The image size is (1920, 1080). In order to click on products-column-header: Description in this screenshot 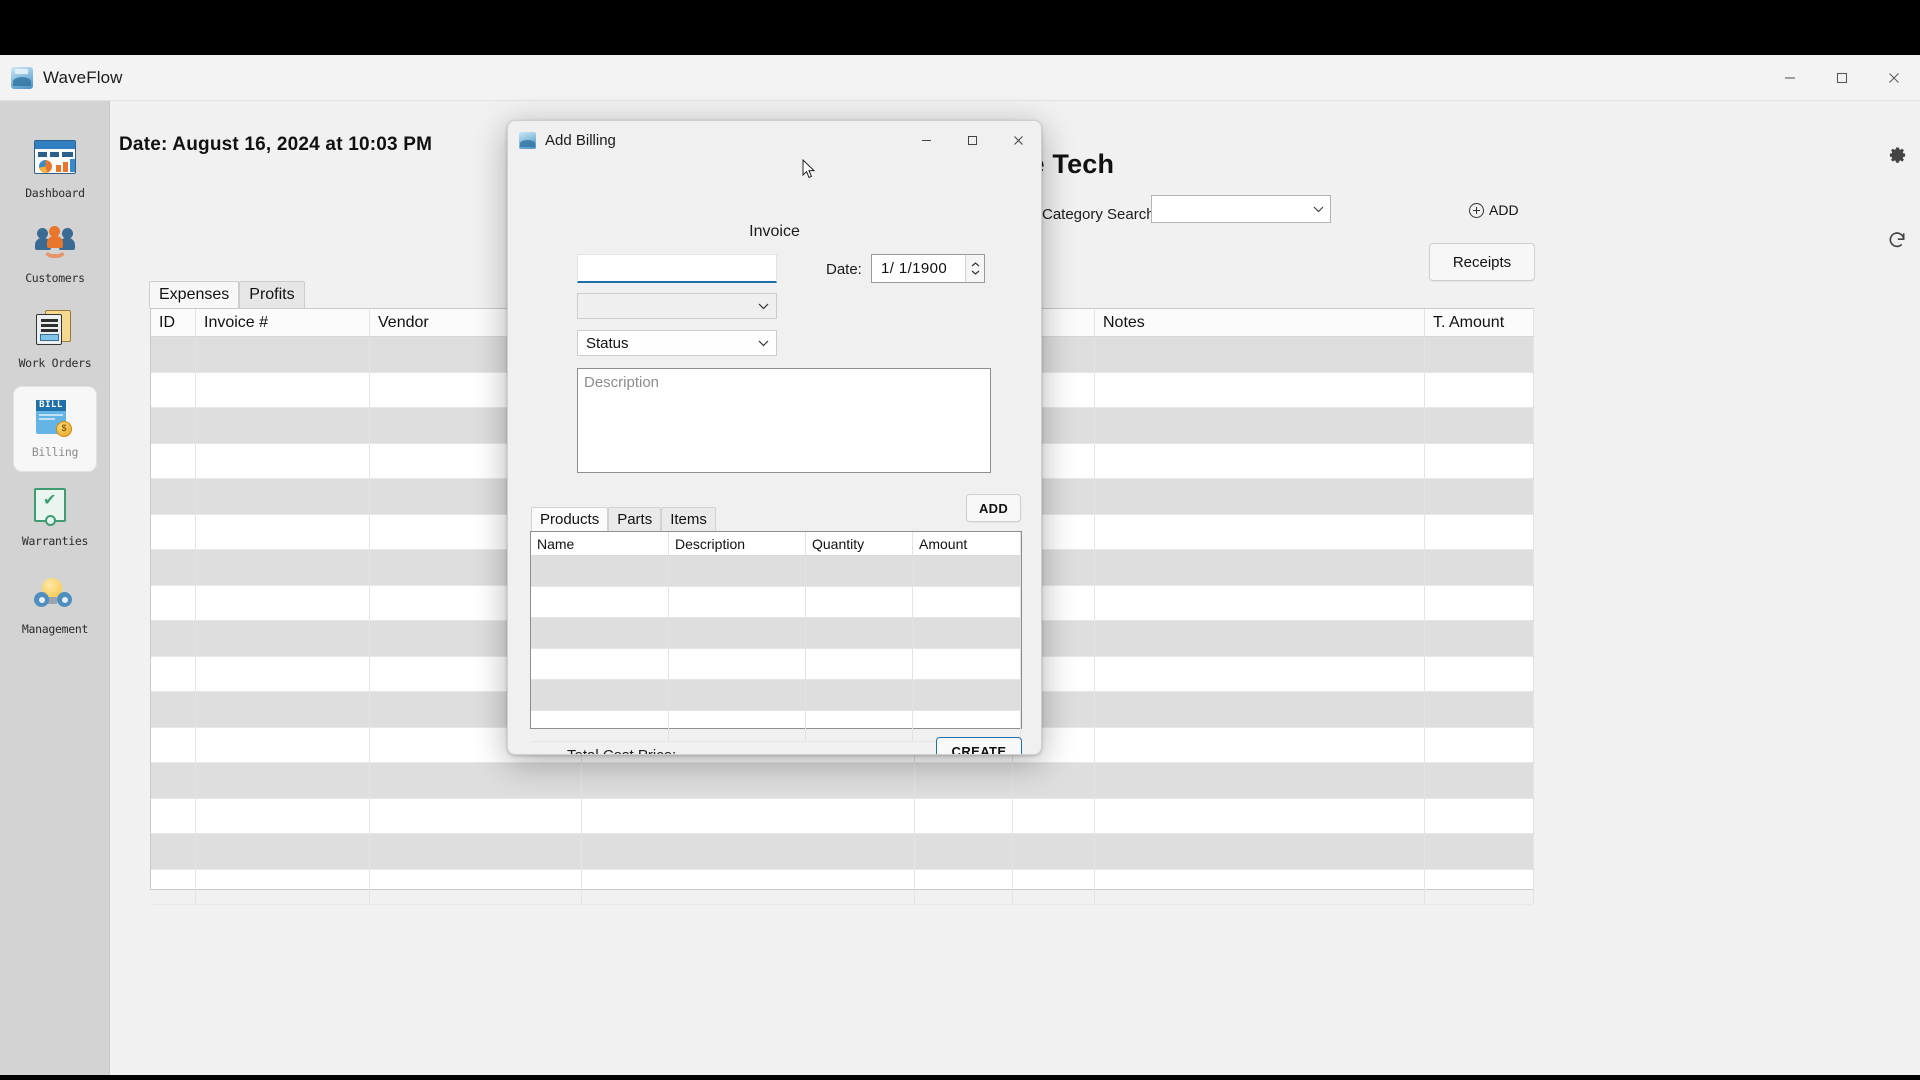, I will do `click(737, 543)`.